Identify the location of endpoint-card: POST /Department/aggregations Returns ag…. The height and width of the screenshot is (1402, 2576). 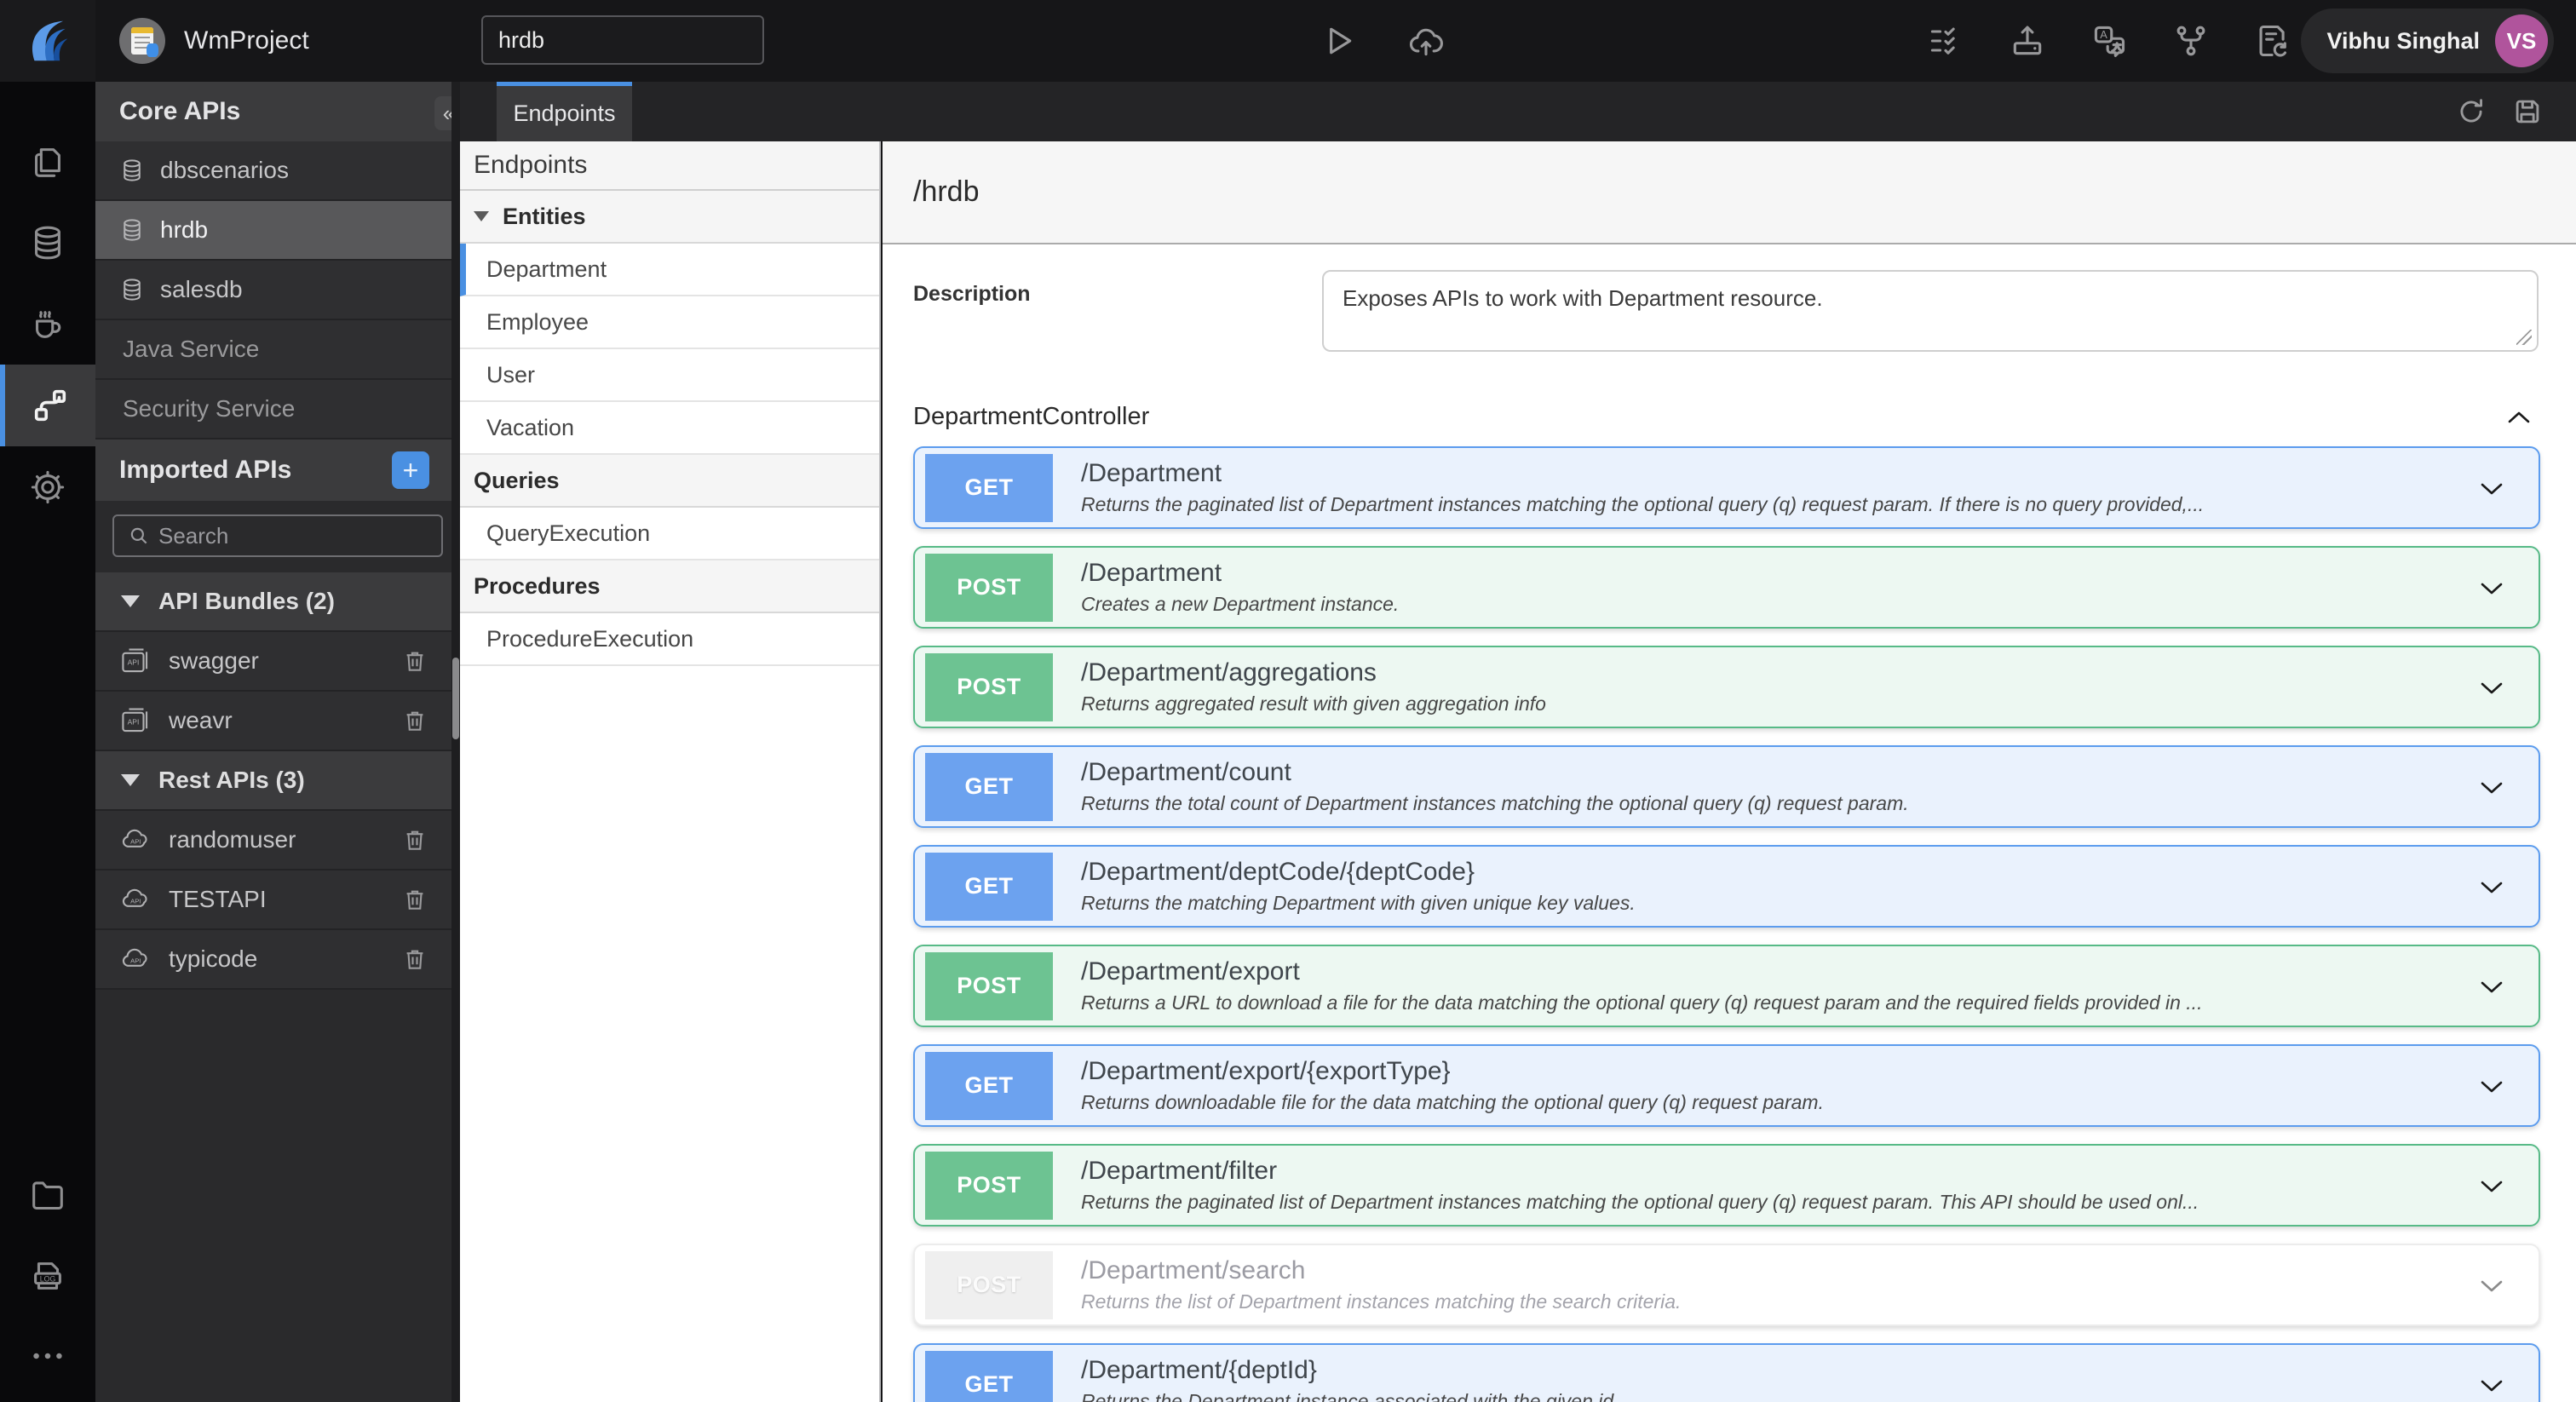
(1726, 687).